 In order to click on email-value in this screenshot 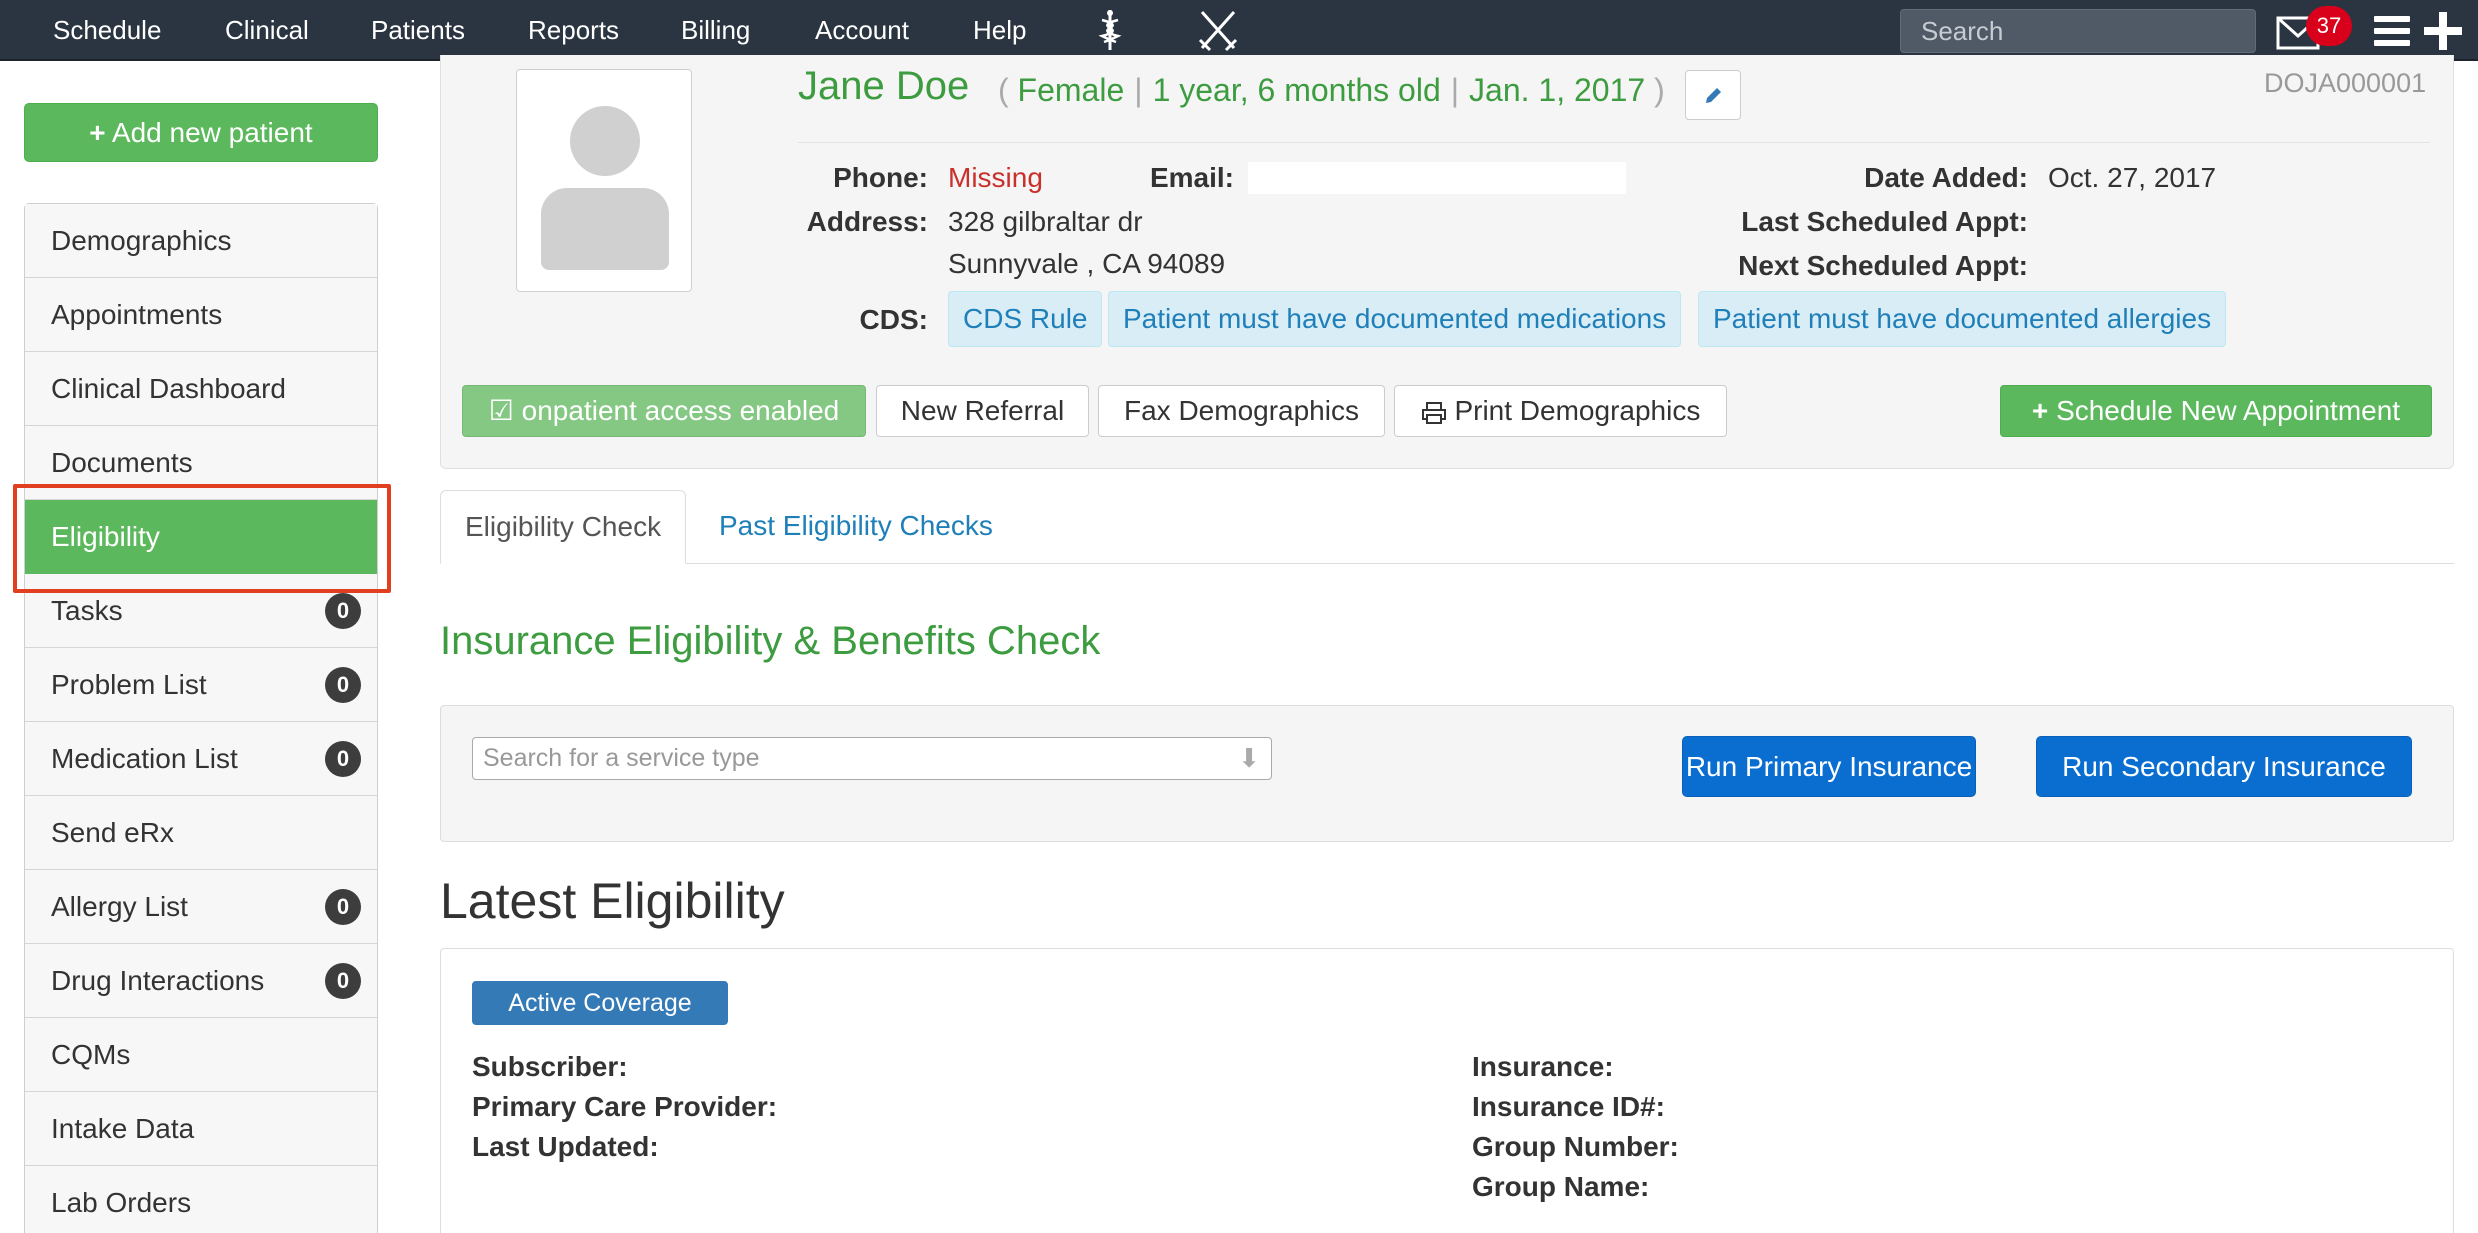, I will do `click(1437, 178)`.